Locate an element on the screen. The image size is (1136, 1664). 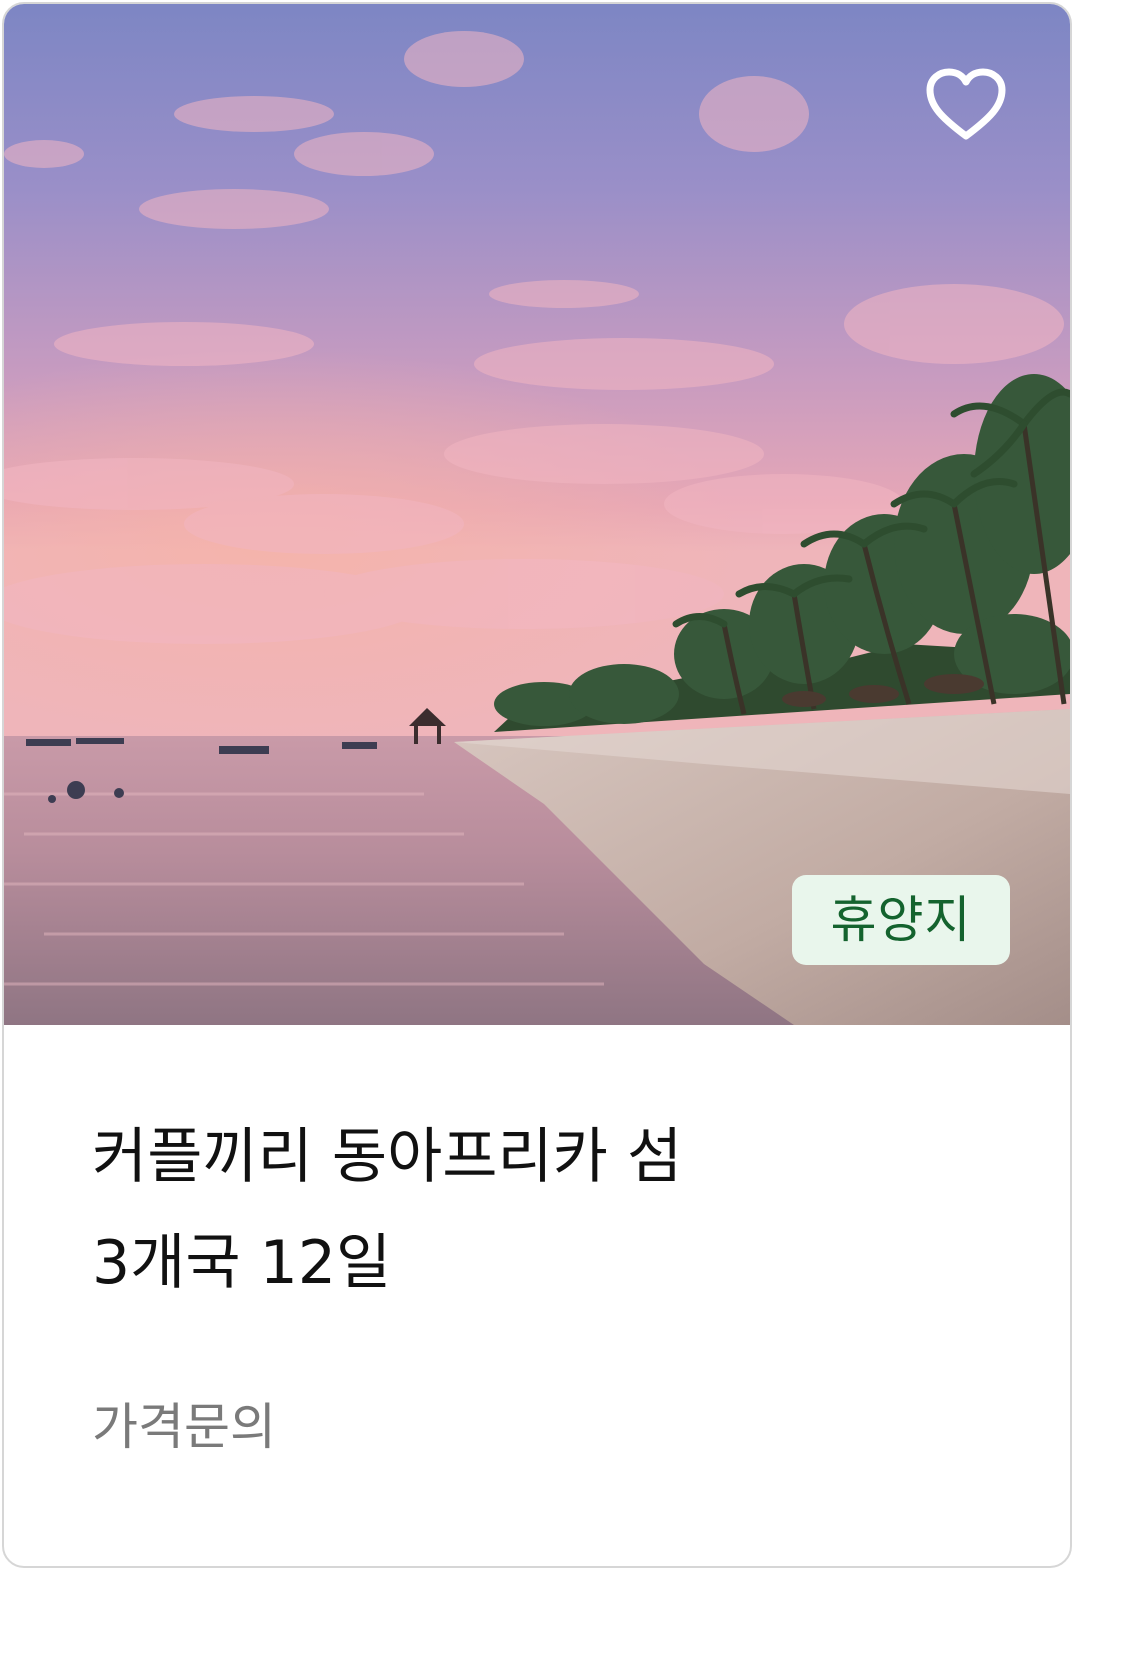
heart-outline-icon is located at coordinates (966, 104).